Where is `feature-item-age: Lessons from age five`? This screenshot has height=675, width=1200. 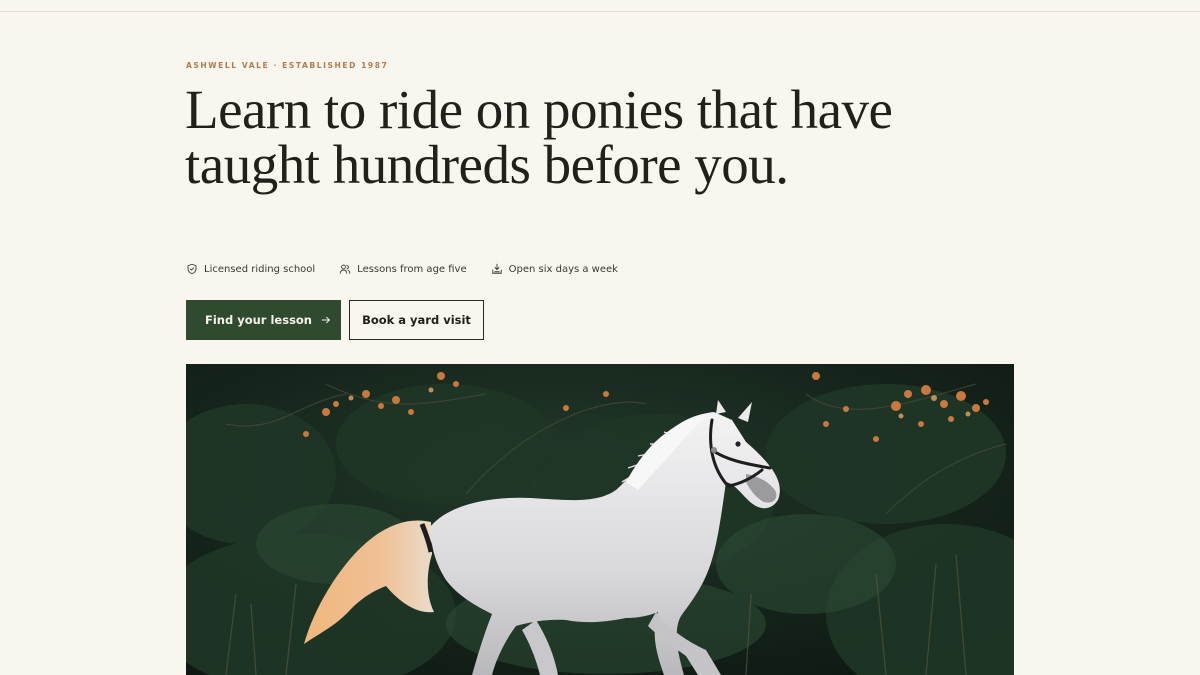
feature-item-age: Lessons from age five is located at coordinates (403, 269).